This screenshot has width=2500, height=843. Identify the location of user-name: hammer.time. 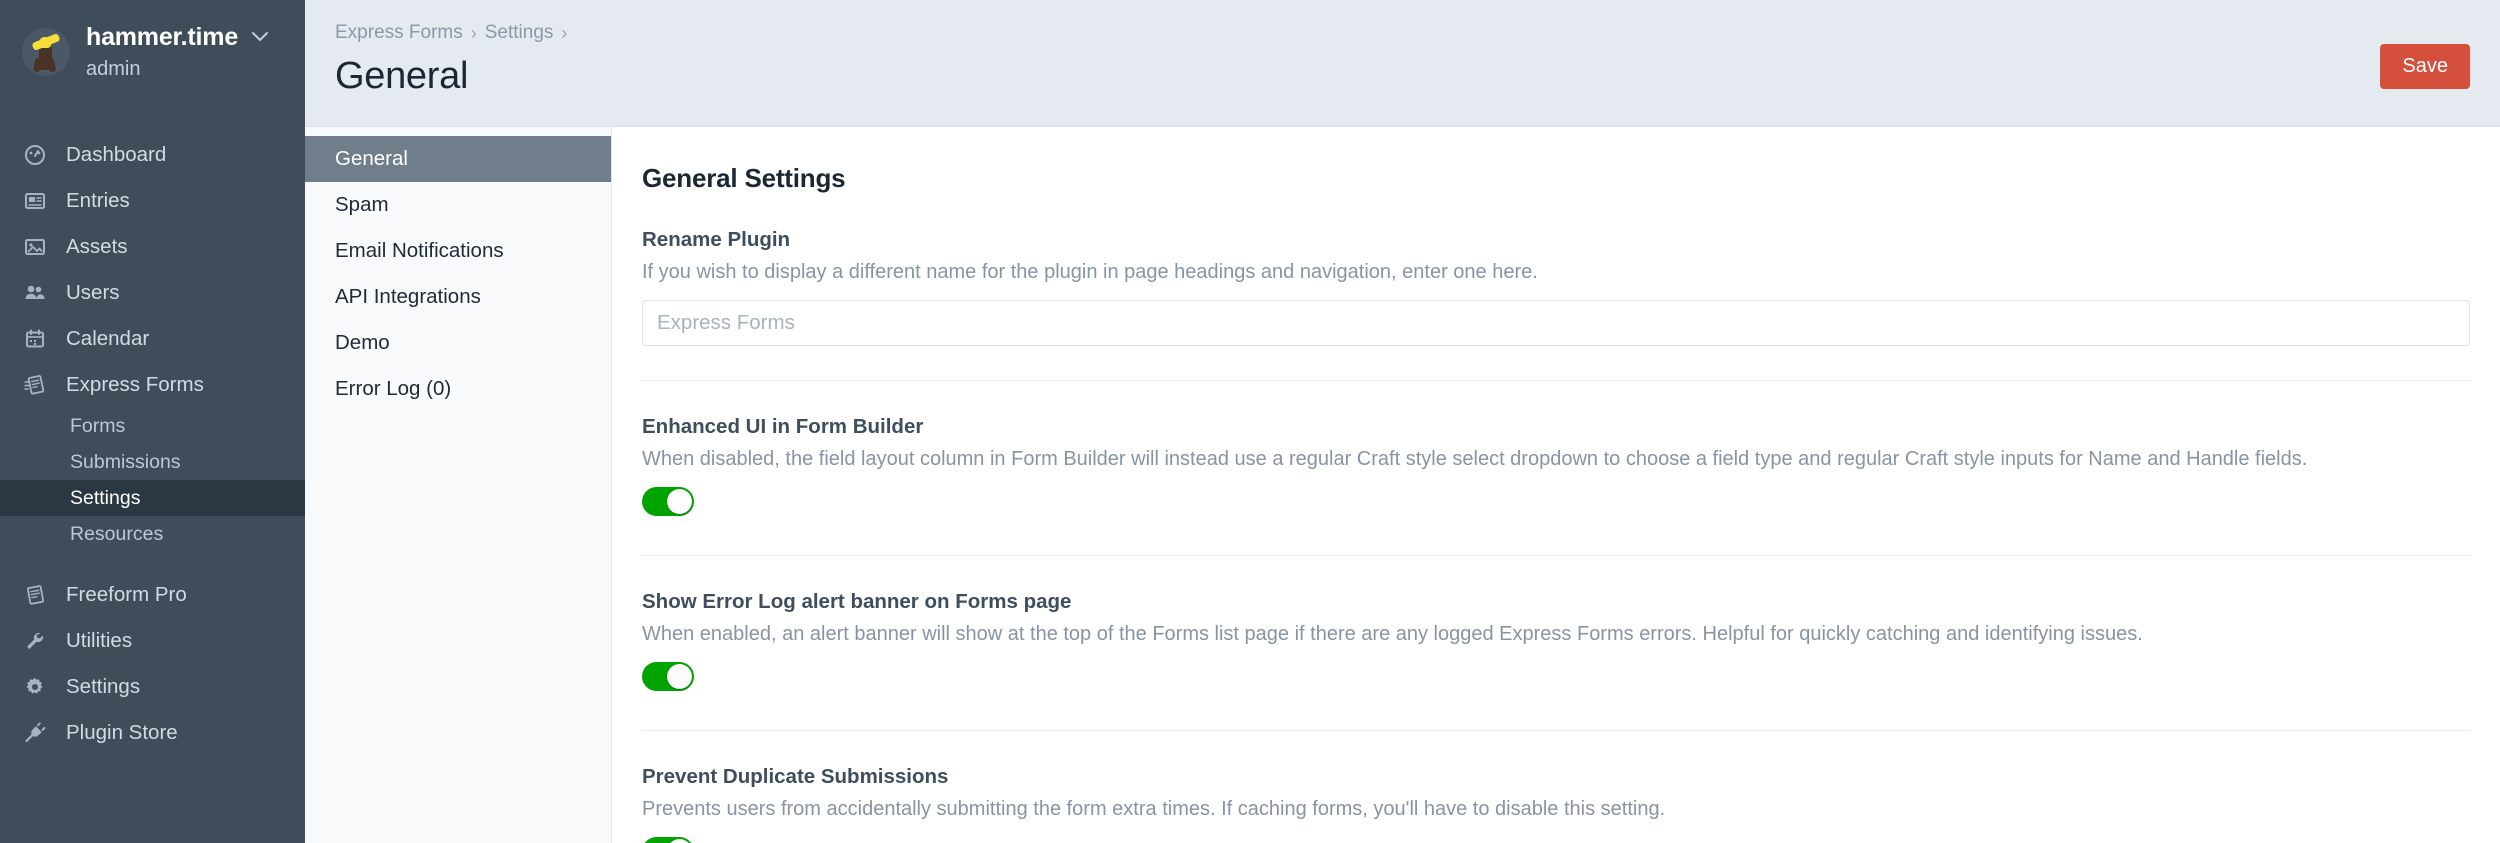
(162, 37).